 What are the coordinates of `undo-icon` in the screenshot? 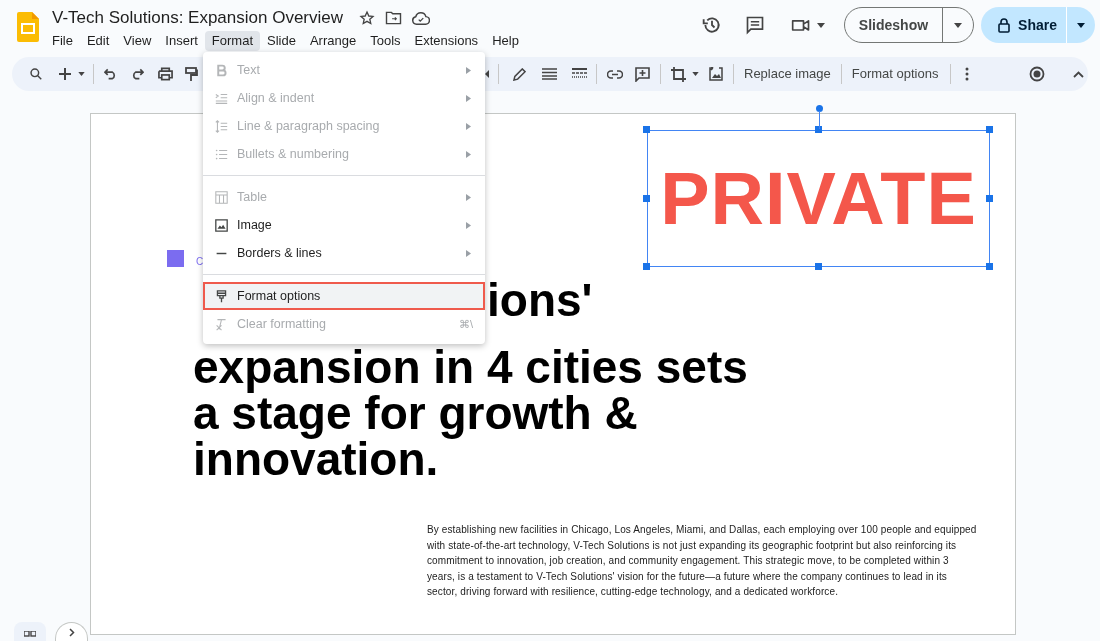 It's located at (110, 74).